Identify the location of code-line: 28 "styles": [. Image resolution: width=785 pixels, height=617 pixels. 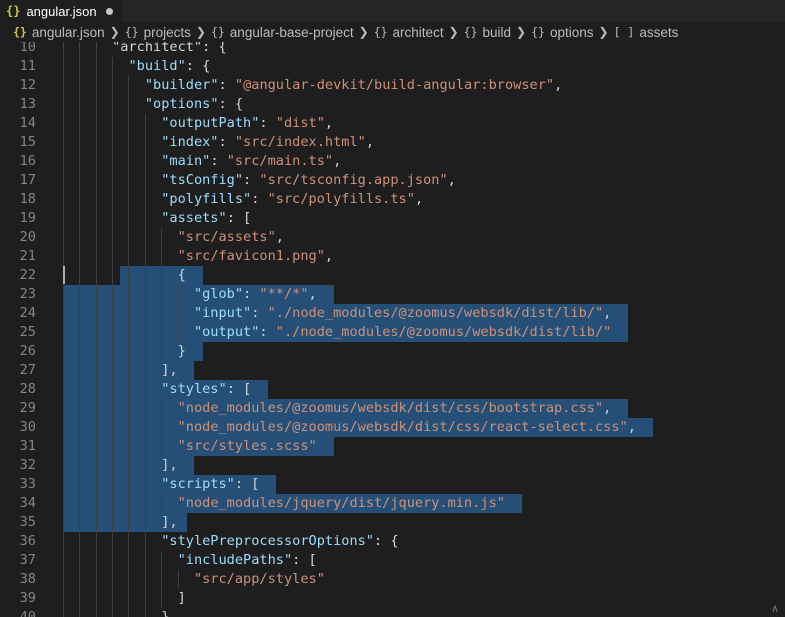
(392, 389).